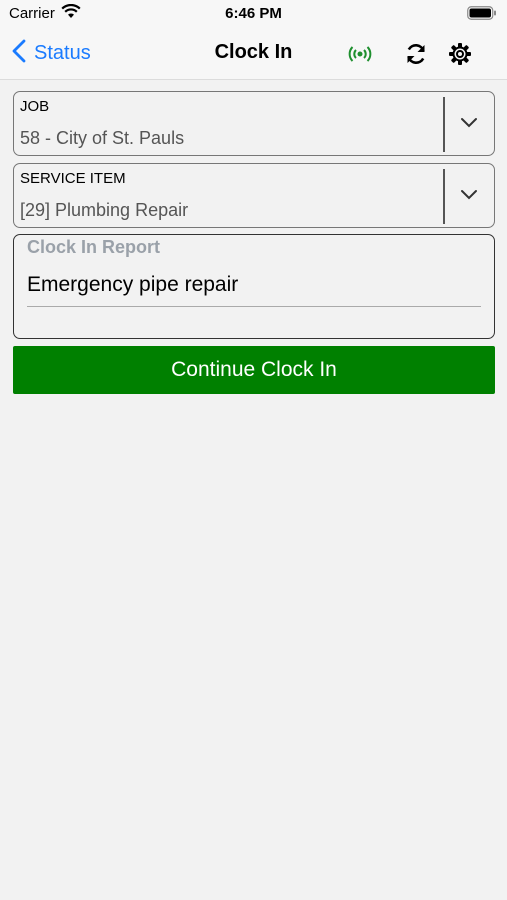 The image size is (507, 900). Describe the element at coordinates (460, 54) in the screenshot. I see `gear-icon` at that location.